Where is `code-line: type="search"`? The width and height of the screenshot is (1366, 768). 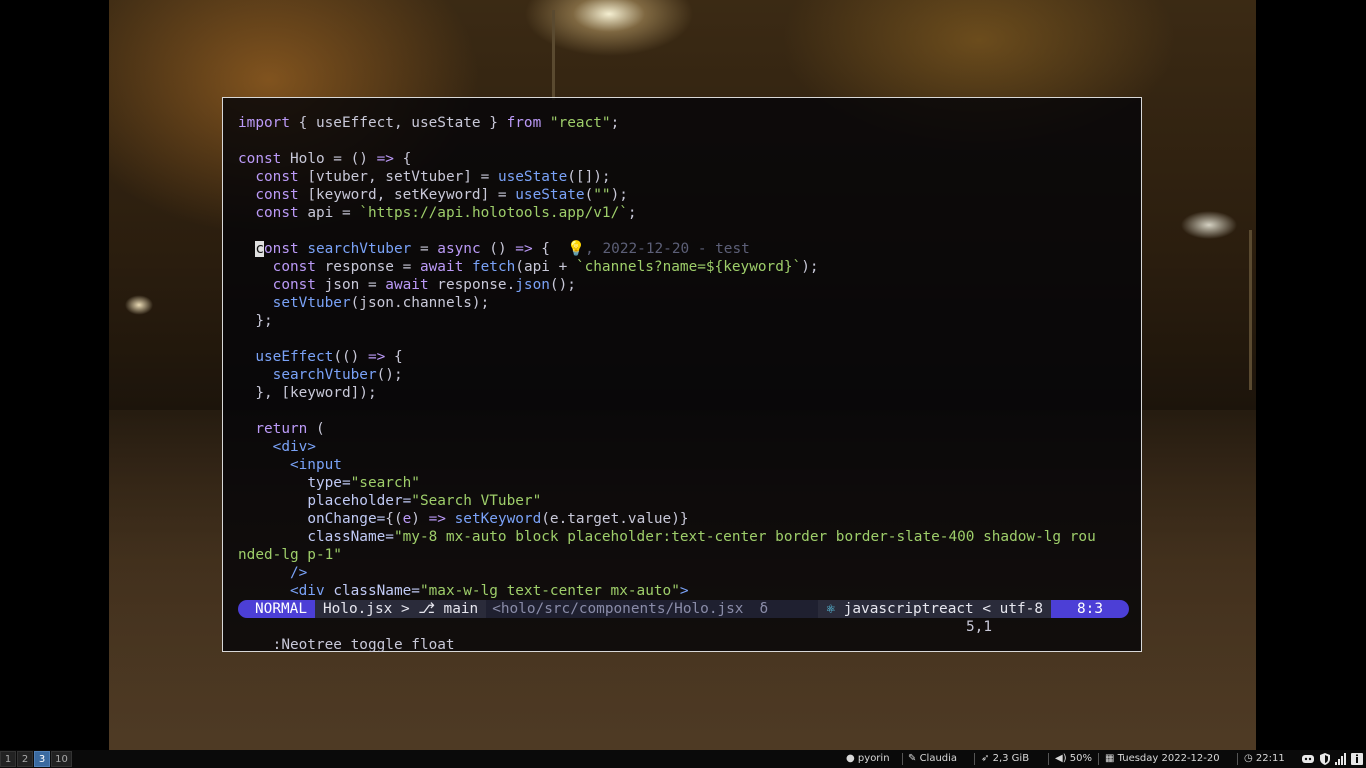
code-line: type="search" is located at coordinates (667, 483).